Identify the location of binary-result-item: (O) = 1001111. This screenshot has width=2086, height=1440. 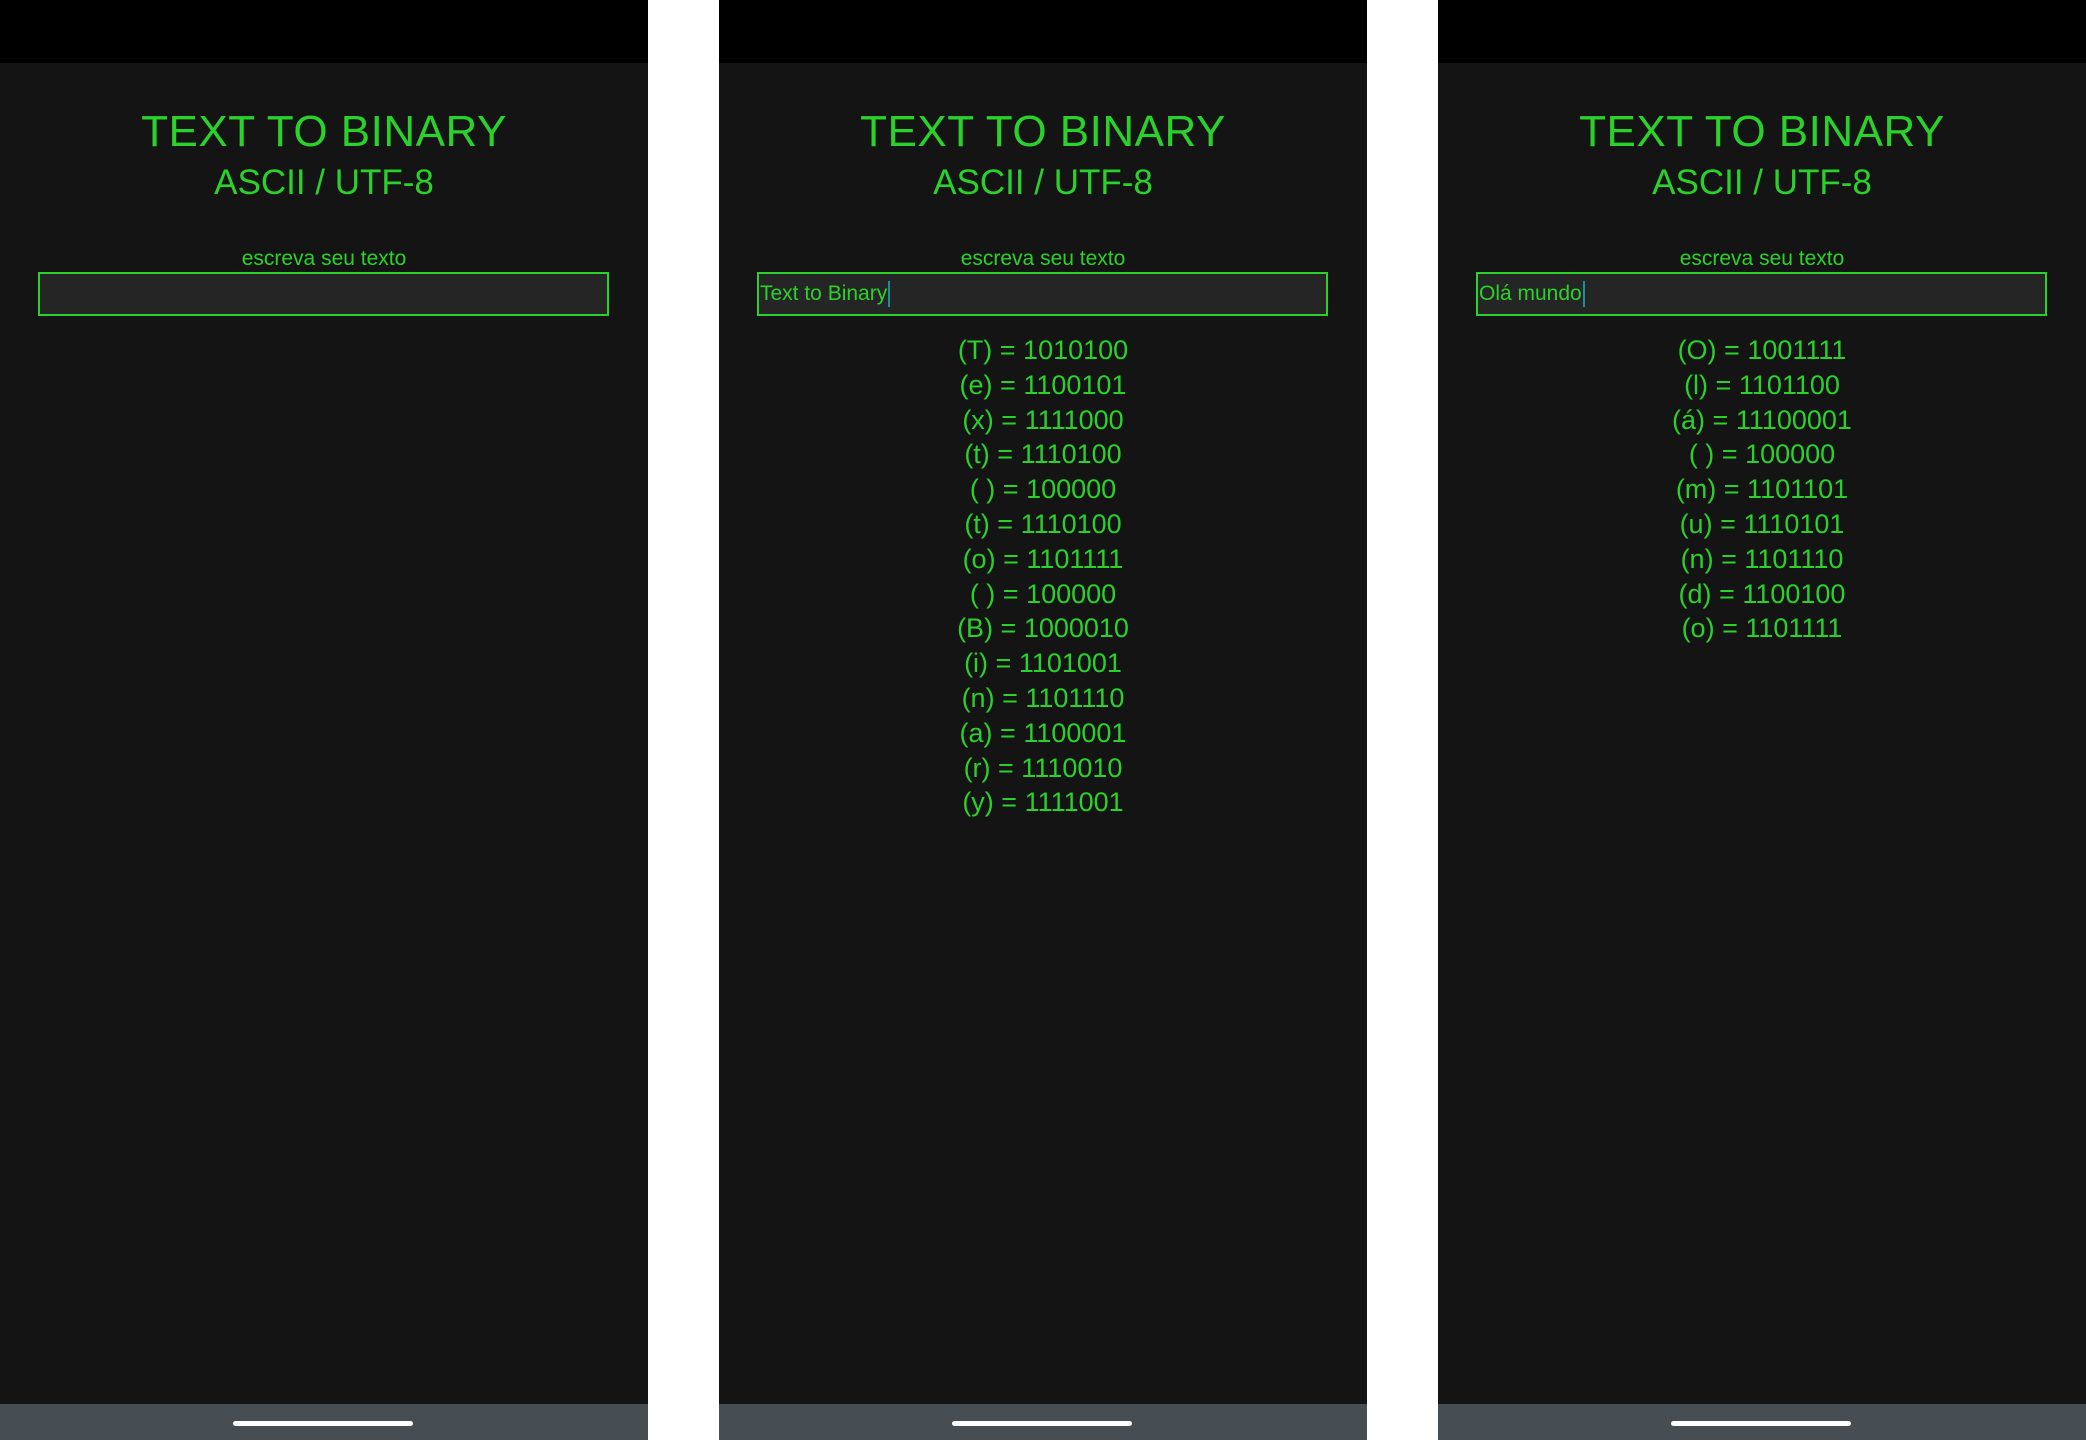
(1762, 350).